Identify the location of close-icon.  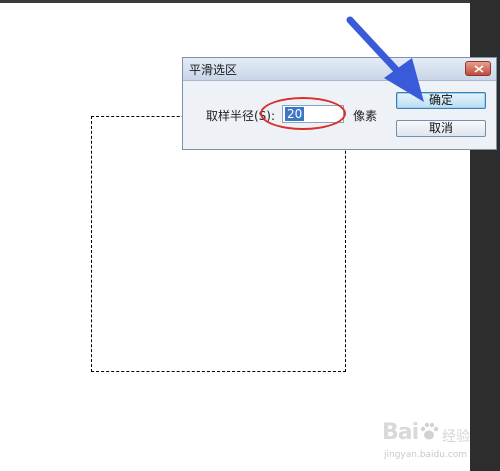
(479, 69).